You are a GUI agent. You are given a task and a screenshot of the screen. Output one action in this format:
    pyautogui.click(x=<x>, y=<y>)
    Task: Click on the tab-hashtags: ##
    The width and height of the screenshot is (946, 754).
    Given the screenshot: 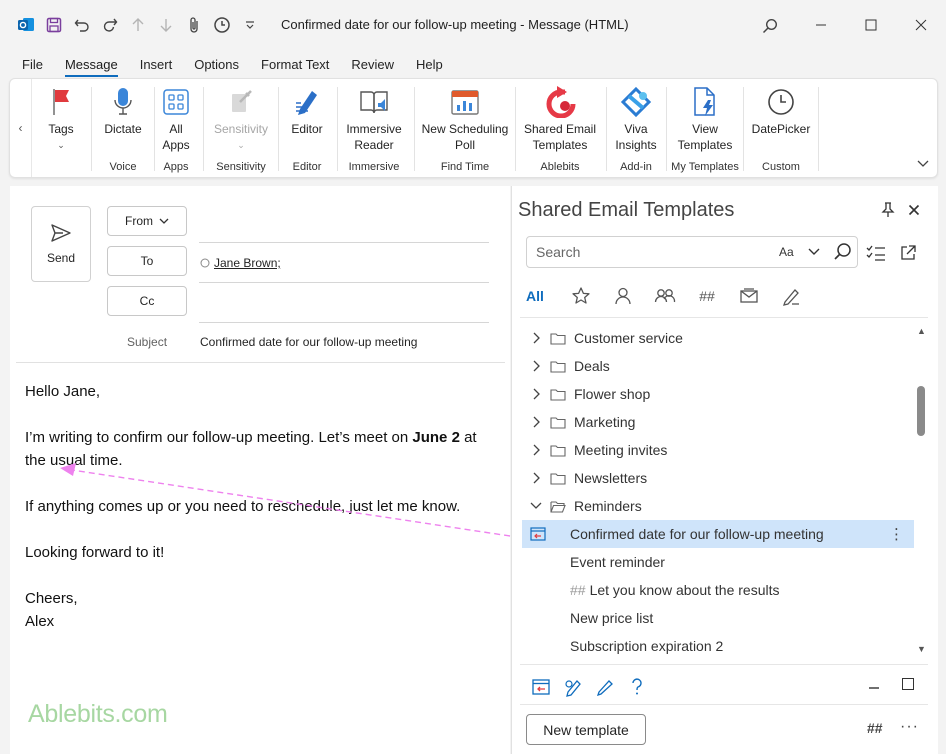 What is the action you would take?
    pyautogui.click(x=707, y=296)
    